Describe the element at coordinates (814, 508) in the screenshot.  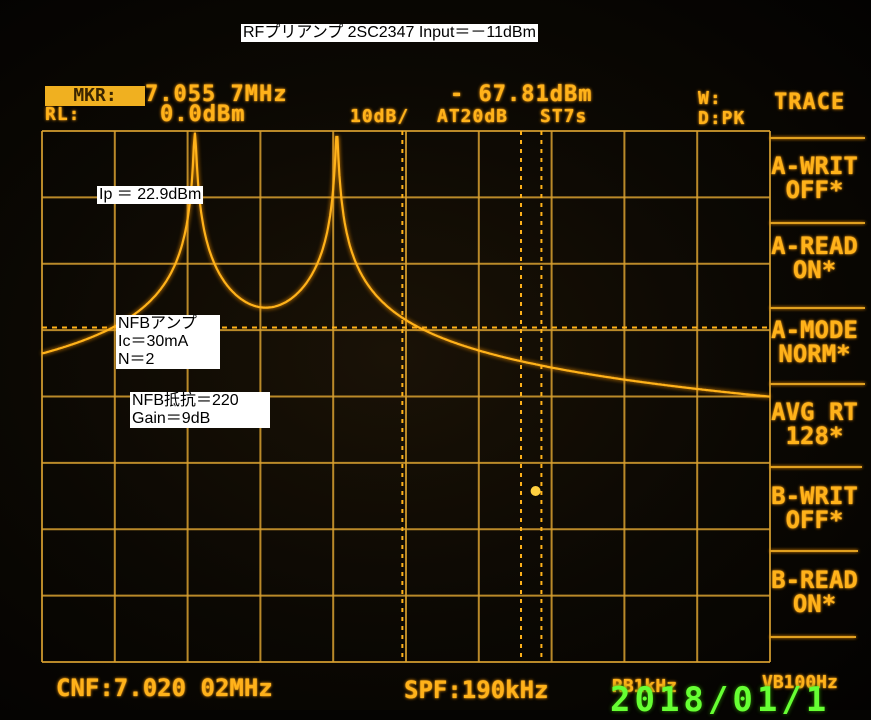
I see `softkey-b-write: B-WRIT OFF*` at that location.